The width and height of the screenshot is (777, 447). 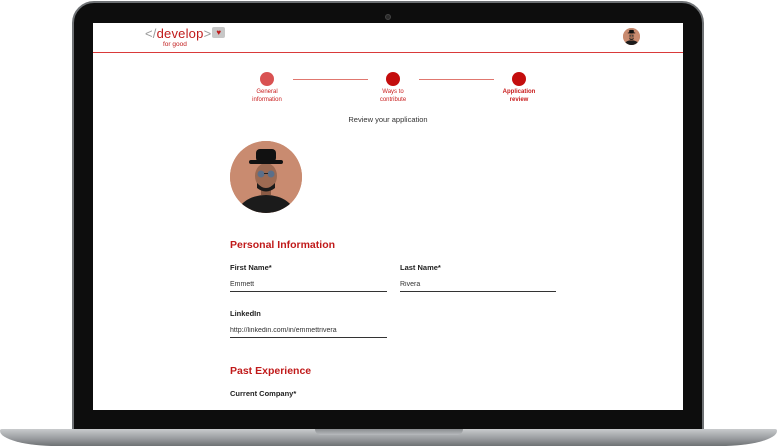 What do you see at coordinates (478, 285) in the screenshot?
I see `last-name-field` at bounding box center [478, 285].